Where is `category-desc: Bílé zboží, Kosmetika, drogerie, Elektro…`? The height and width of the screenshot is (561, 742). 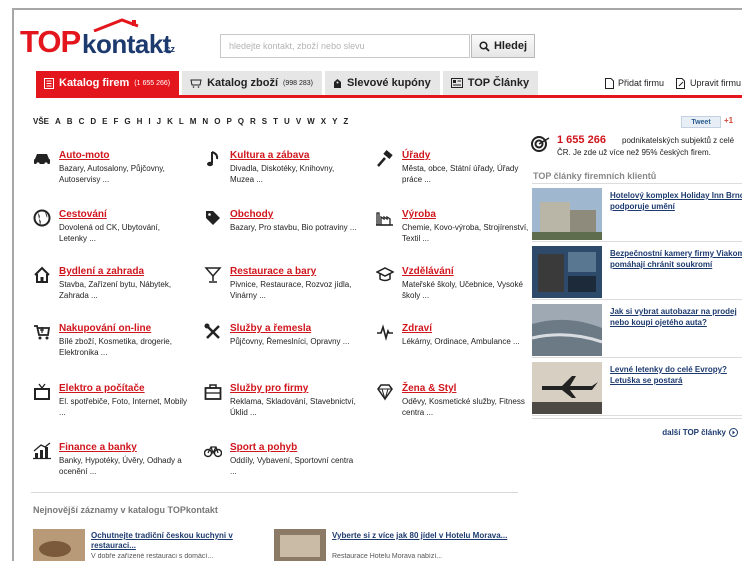
category-desc: Bílé zboží, Kosmetika, drogerie, Elektro… is located at coordinates (115, 347).